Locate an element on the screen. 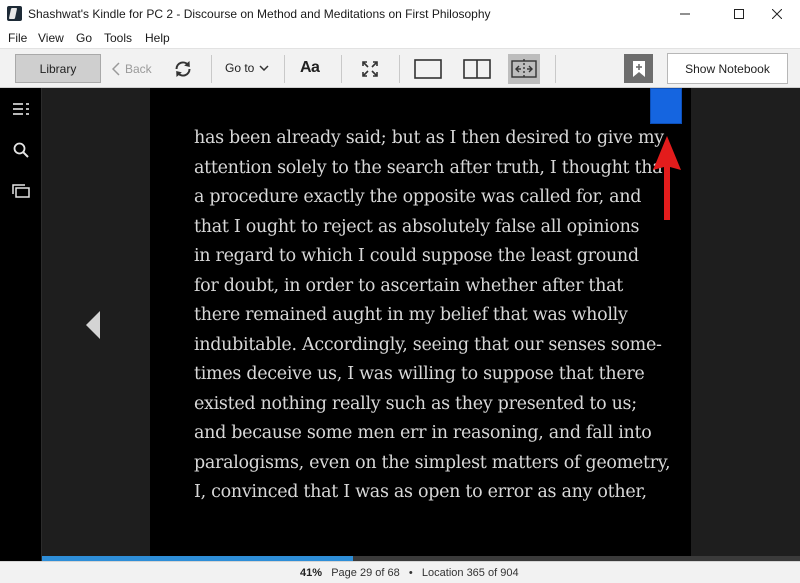 This screenshot has height=583, width=800. toc-button is located at coordinates (21, 109).